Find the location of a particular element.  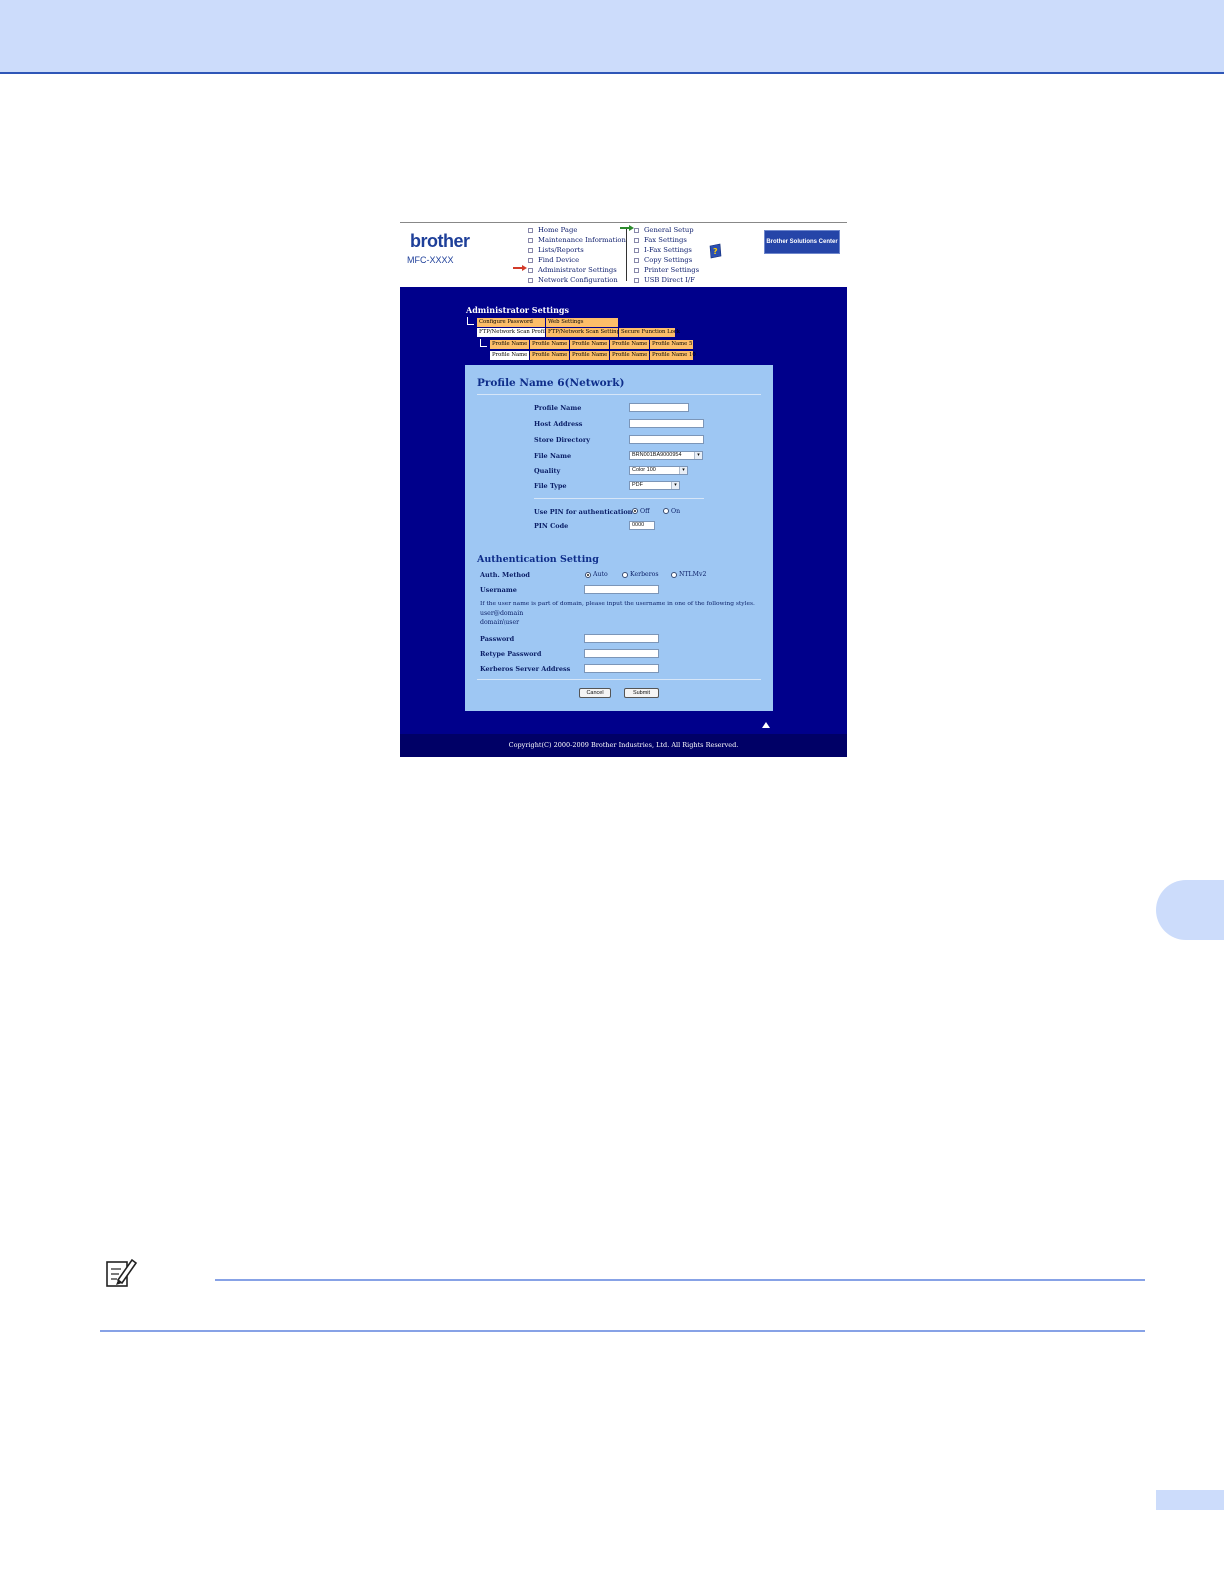

nav-label: I-Fax Settings is located at coordinates (668, 250).